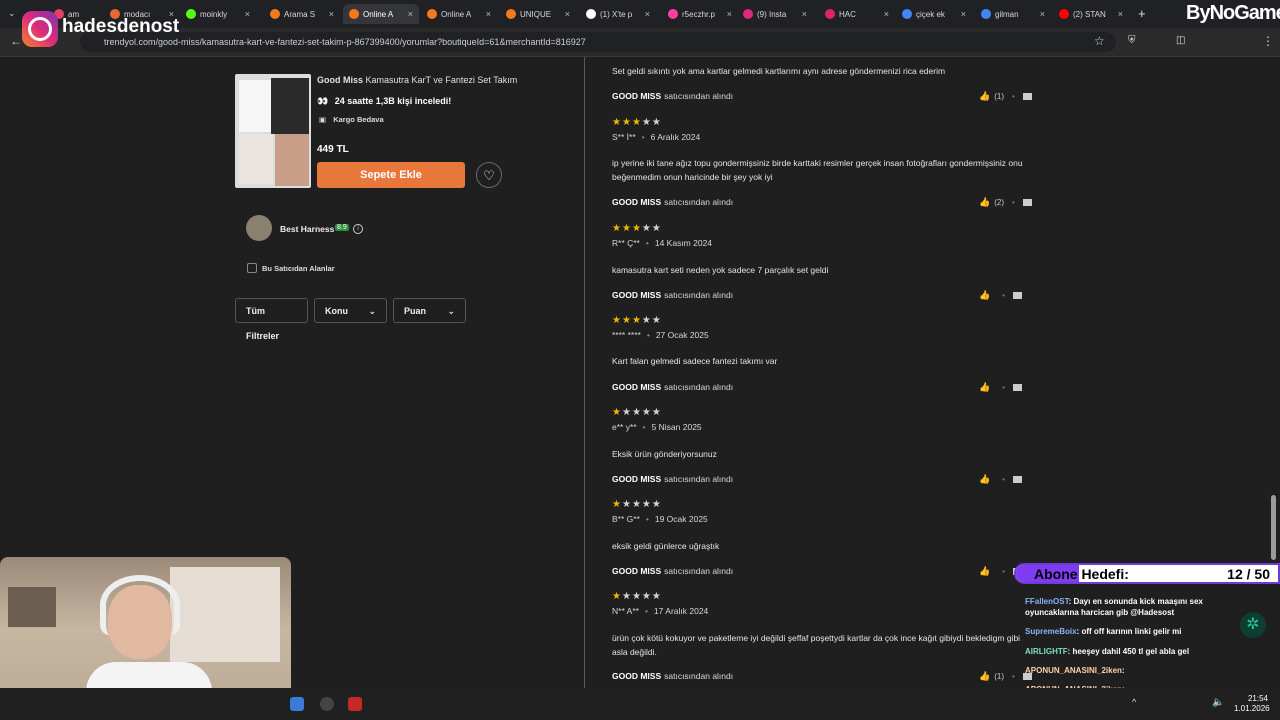 The width and height of the screenshot is (1280, 720). Describe the element at coordinates (1013, 14) in the screenshot. I see `browser-tab: gilman ×` at that location.